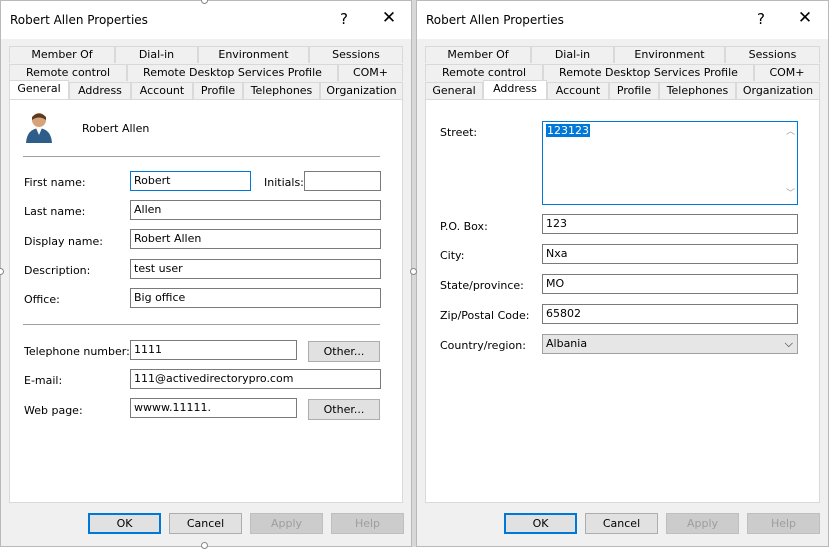 The width and height of the screenshot is (829, 549). Describe the element at coordinates (790, 194) in the screenshot. I see `scroll-down-icon: ﹀` at that location.